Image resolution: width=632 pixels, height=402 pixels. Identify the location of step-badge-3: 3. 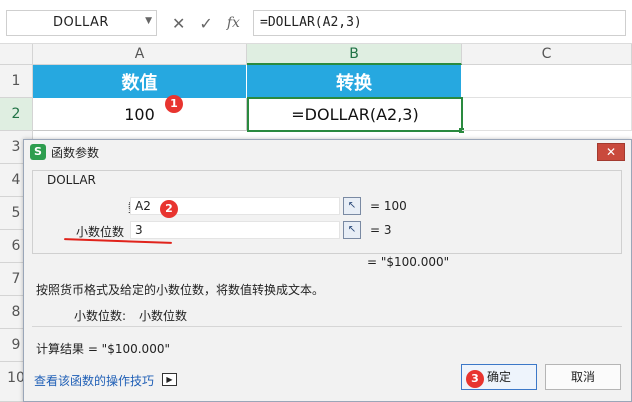
(475, 379).